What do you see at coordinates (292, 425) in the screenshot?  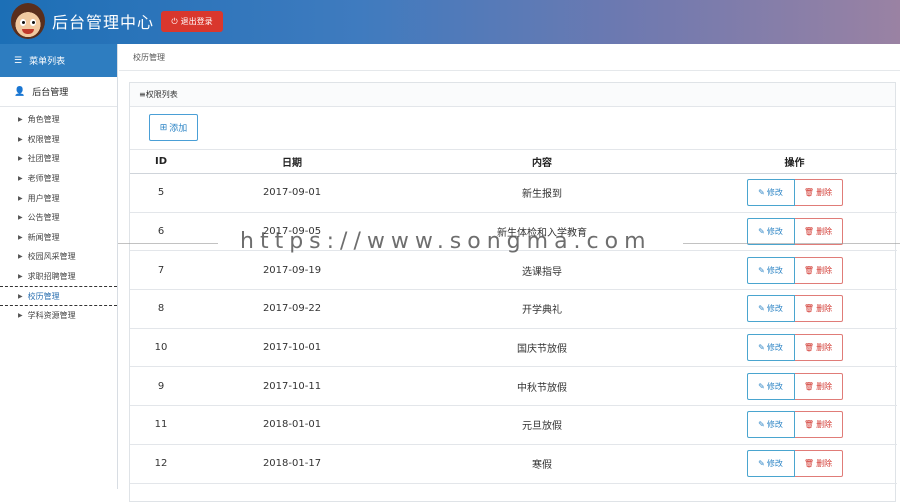 I see `cell-date: 2018-01-01` at bounding box center [292, 425].